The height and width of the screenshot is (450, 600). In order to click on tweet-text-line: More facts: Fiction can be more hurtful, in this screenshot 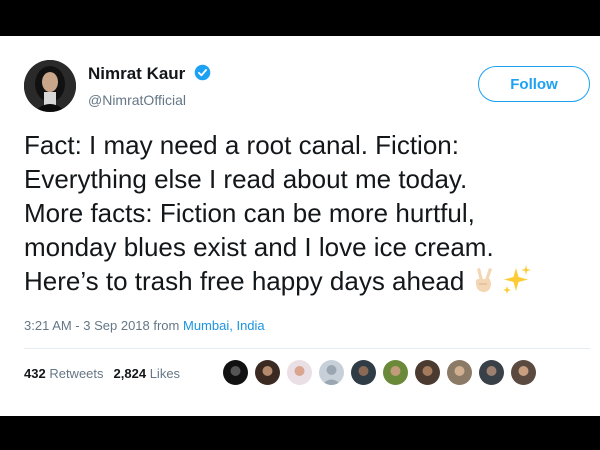, I will do `click(249, 213)`.